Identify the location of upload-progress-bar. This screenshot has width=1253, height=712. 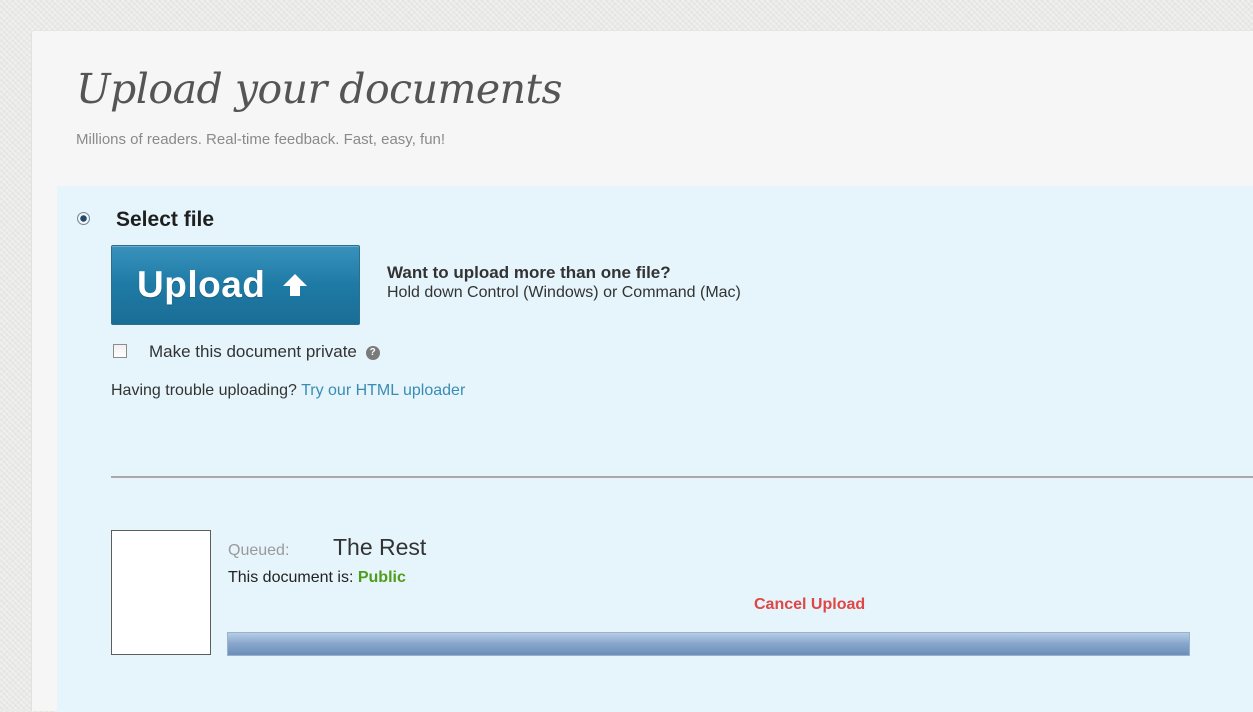
(708, 644).